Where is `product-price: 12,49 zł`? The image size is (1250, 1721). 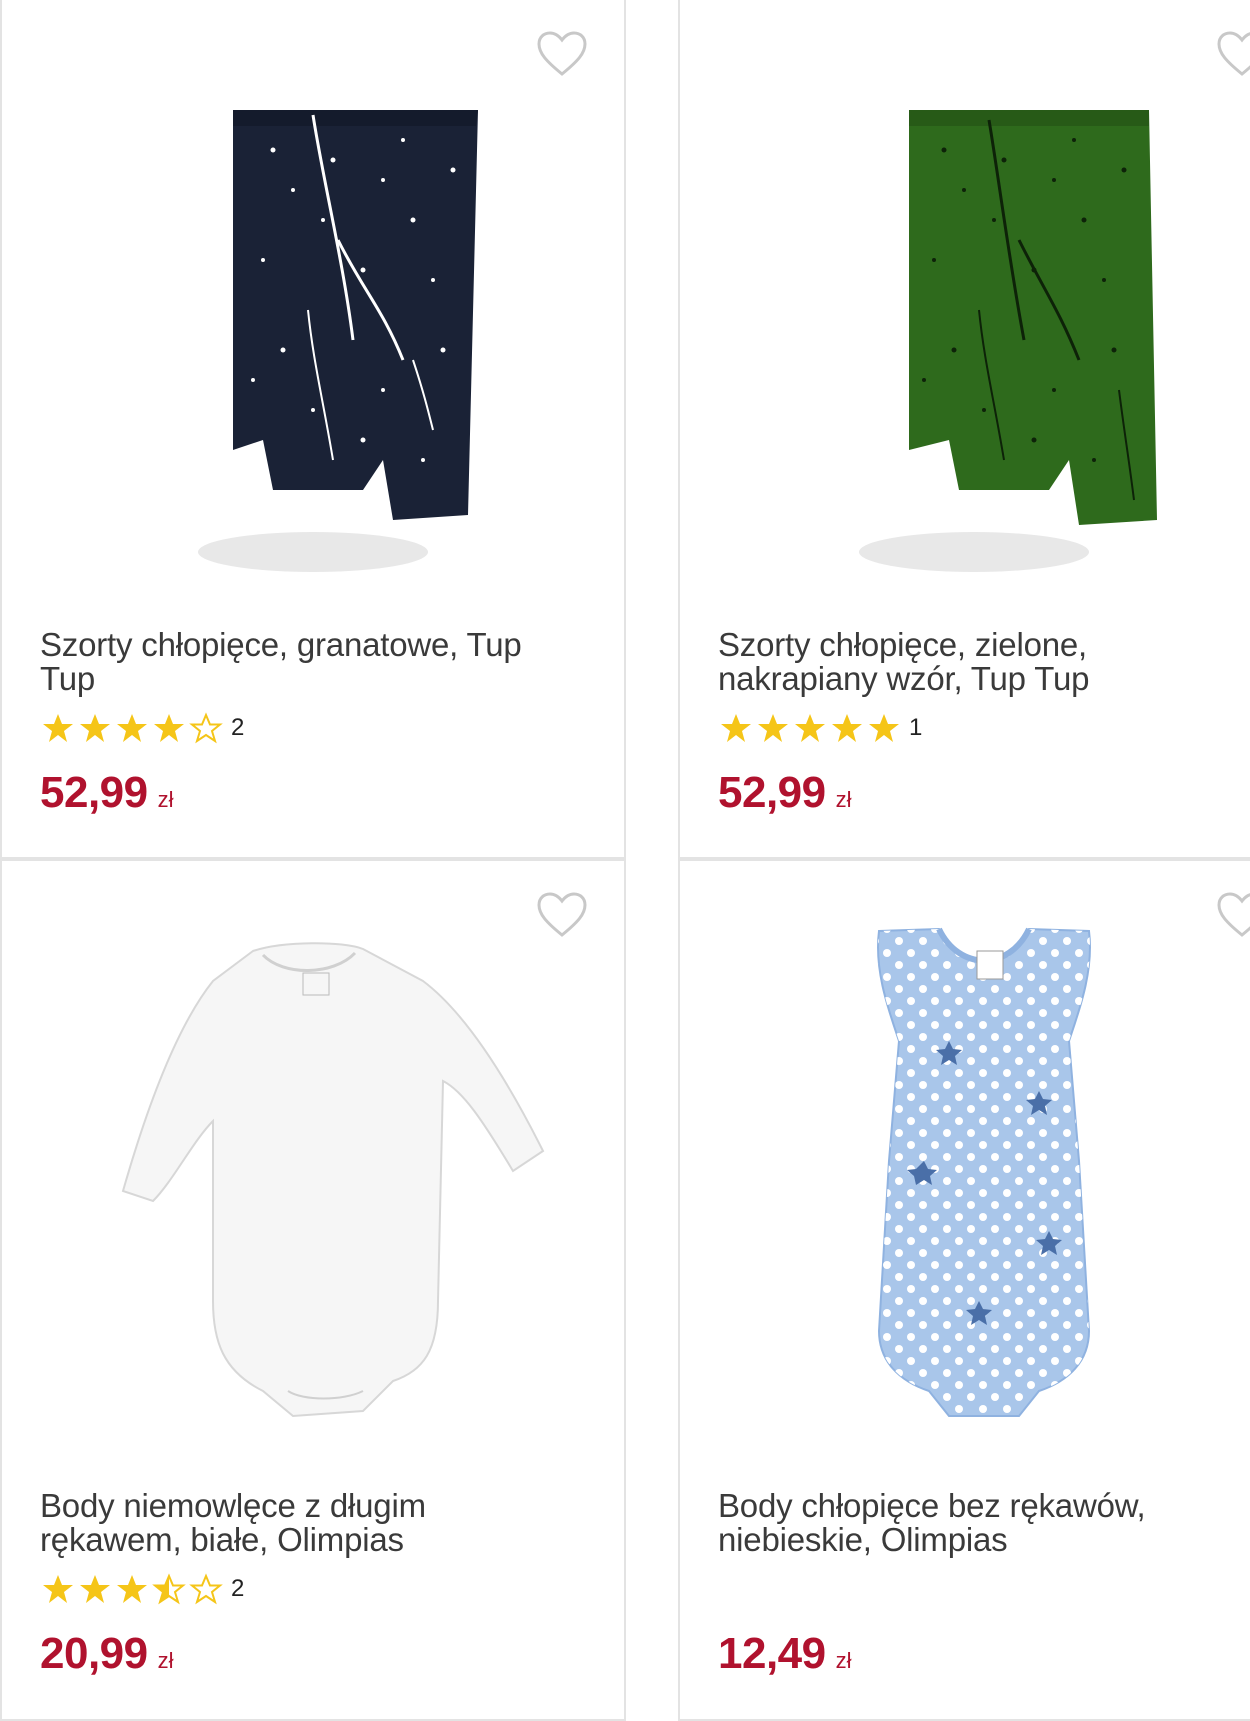 product-price: 12,49 zł is located at coordinates (785, 1654).